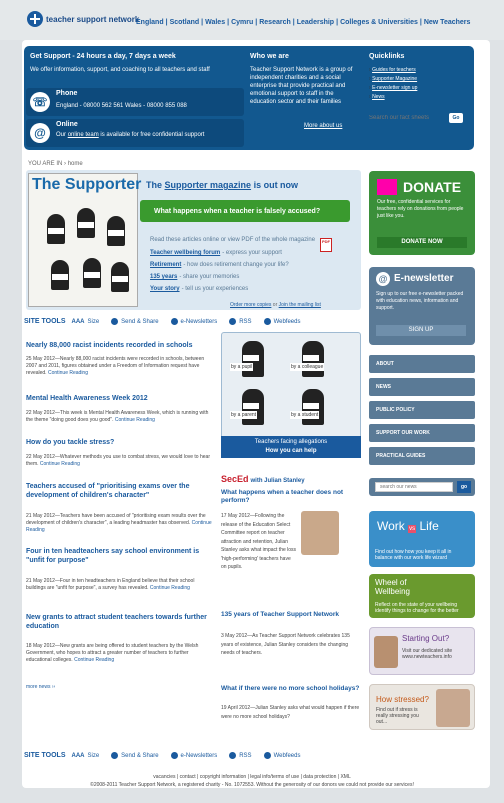  Describe the element at coordinates (378, 97) in the screenshot. I see `quicklink-news: News` at that location.